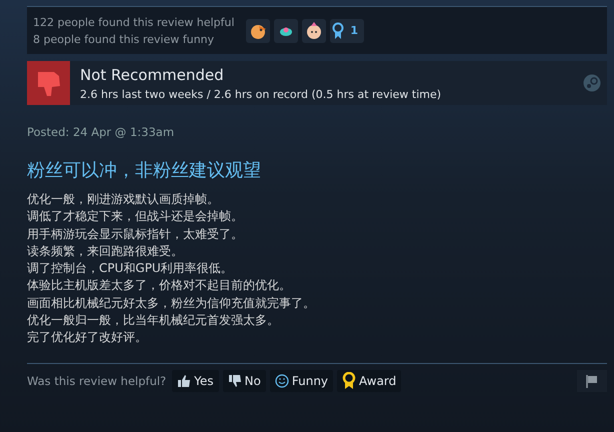 This screenshot has width=614, height=432. I want to click on flag-icon, so click(592, 381).